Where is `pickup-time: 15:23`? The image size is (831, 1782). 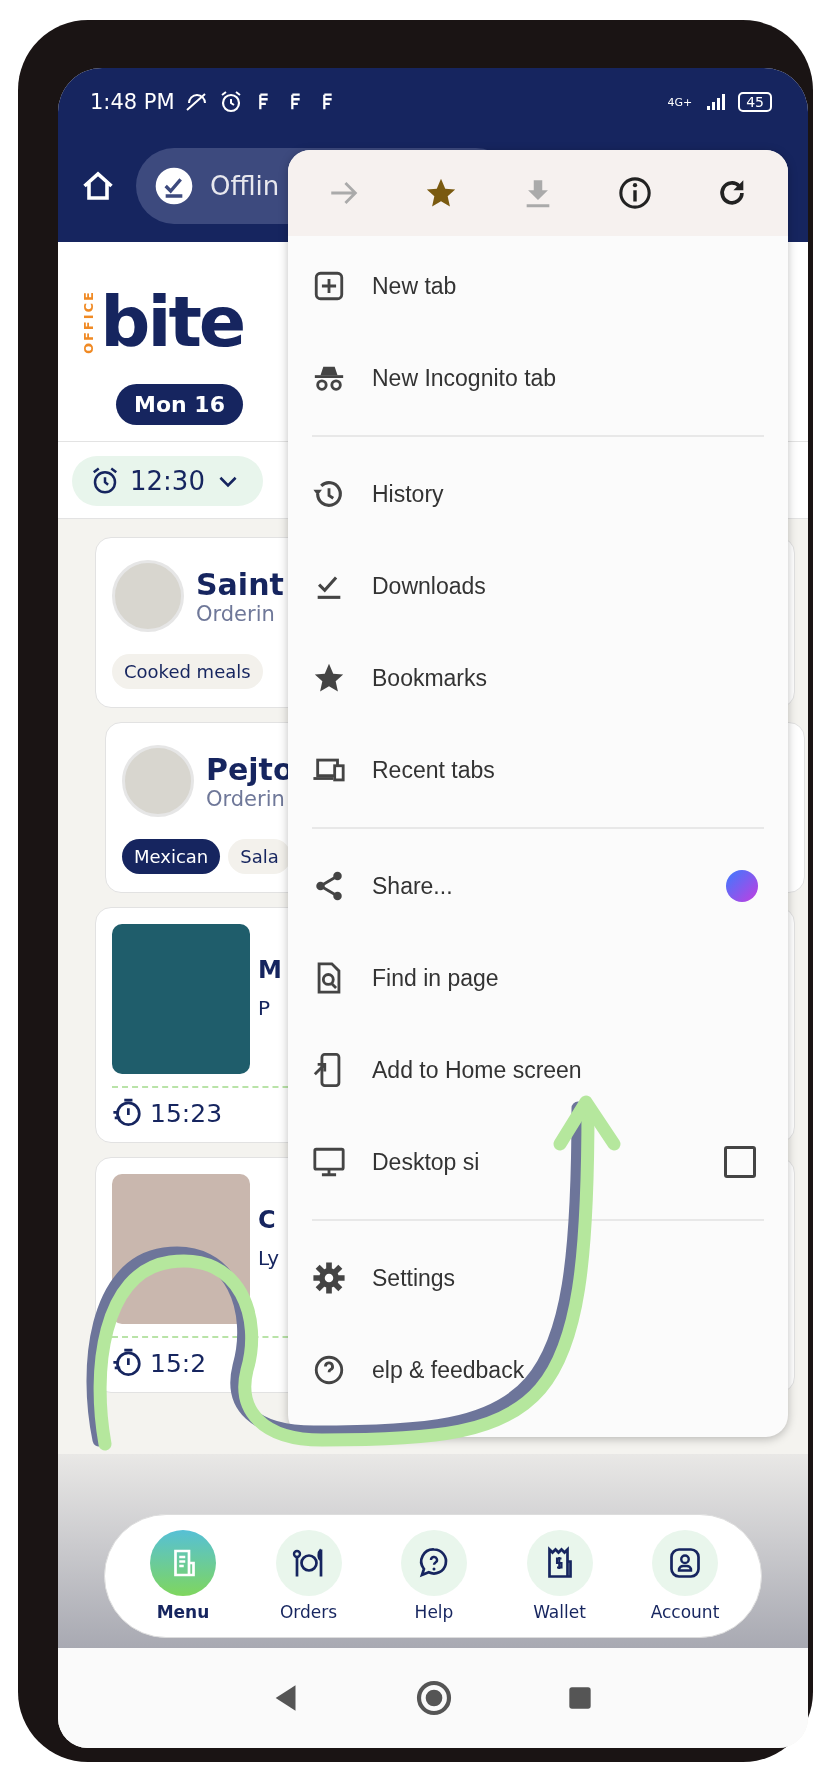
pickup-time: 15:23 is located at coordinates (186, 1113).